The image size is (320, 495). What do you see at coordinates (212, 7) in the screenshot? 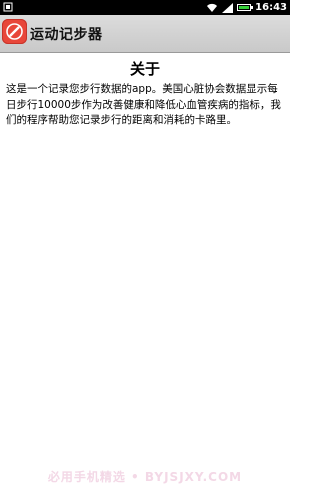
I see `wifi-icon` at bounding box center [212, 7].